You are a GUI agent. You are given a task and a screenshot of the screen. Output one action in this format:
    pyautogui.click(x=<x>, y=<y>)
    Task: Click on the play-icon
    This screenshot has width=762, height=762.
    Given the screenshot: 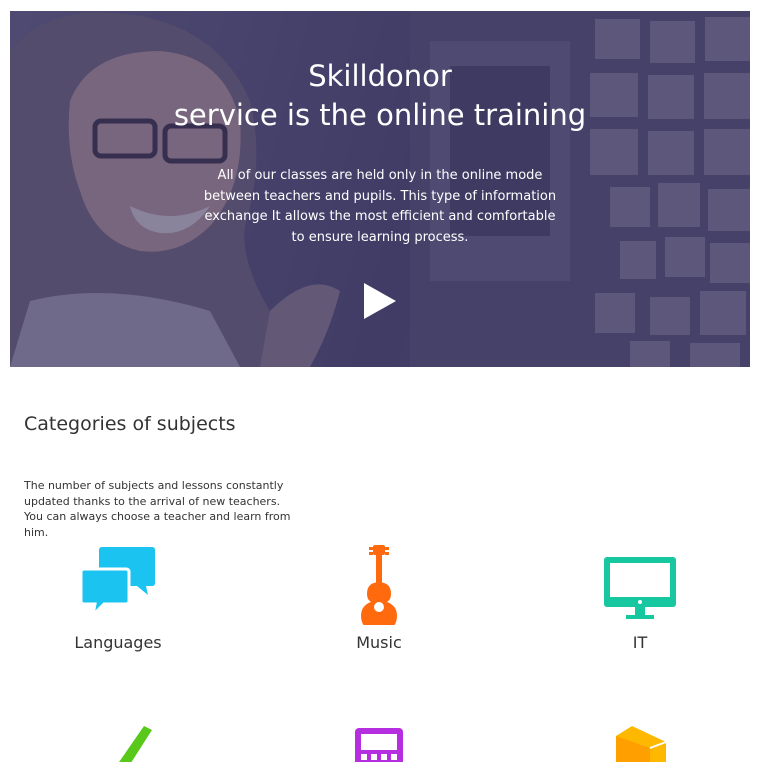 What is the action you would take?
    pyautogui.click(x=380, y=301)
    